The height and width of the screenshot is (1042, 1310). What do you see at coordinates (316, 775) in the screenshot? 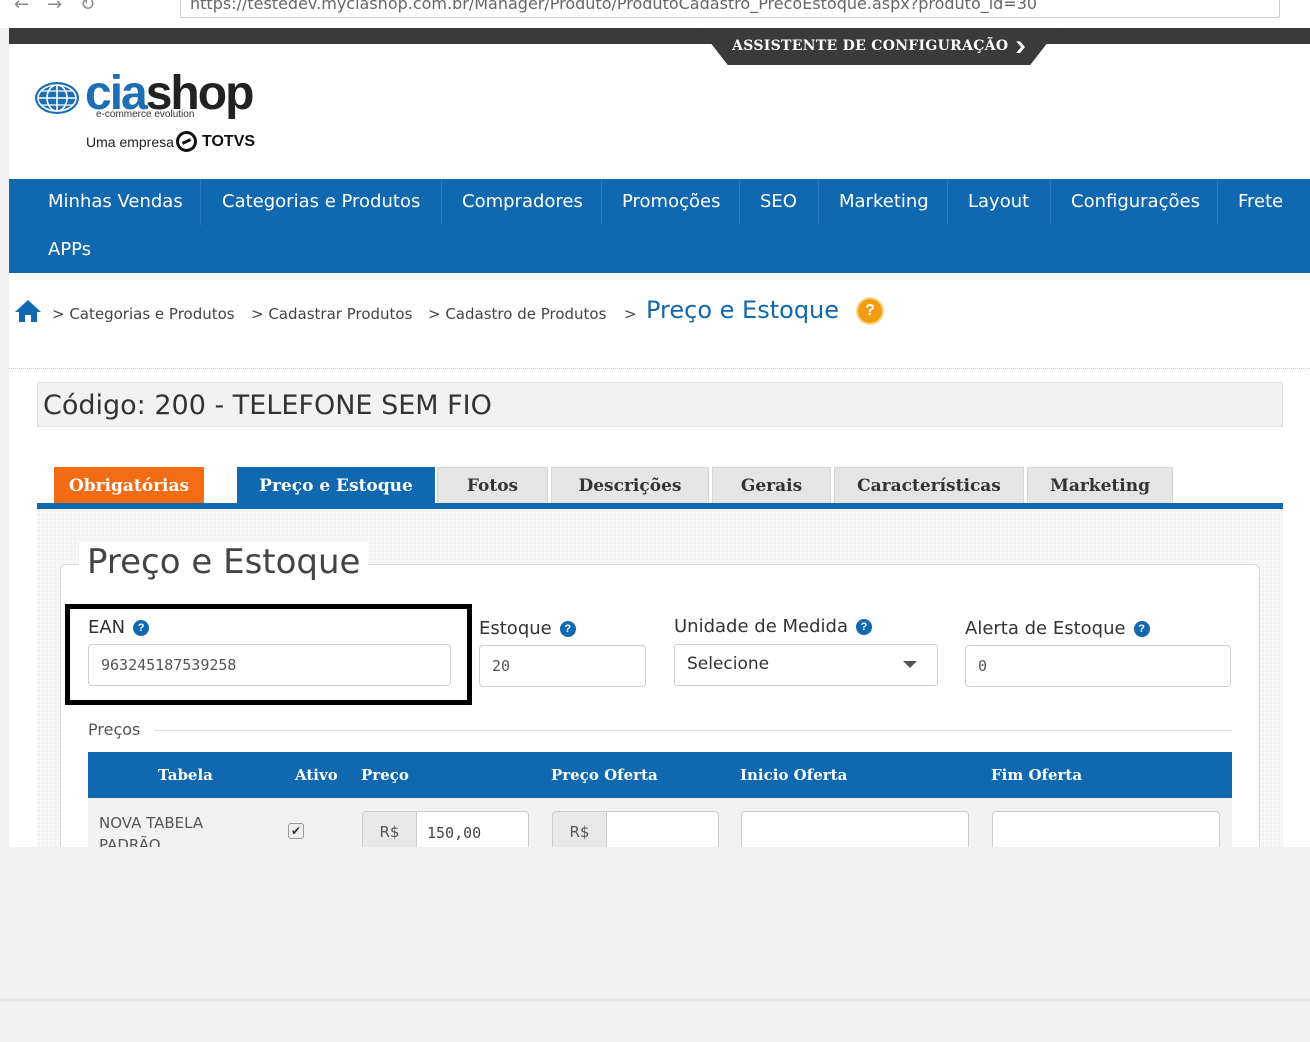
I see `column-header-ativo: Ativo` at bounding box center [316, 775].